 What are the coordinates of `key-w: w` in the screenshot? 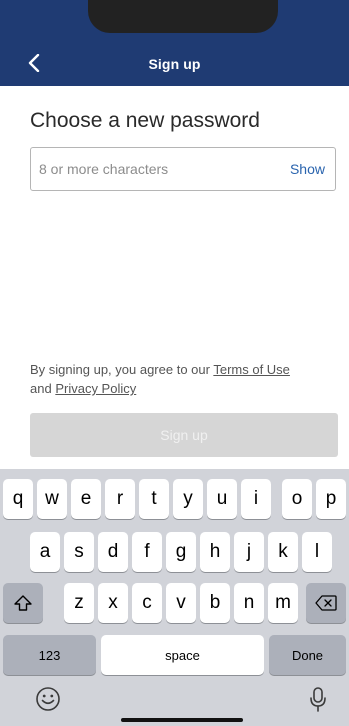 It's located at (52, 499).